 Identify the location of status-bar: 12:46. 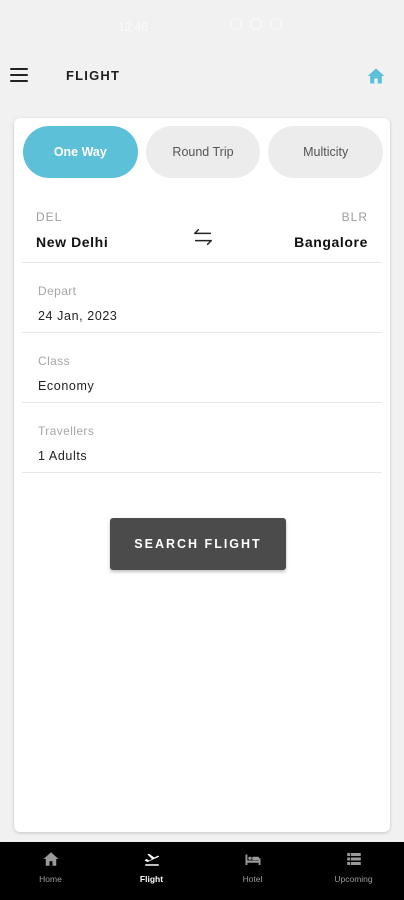
(202, 28).